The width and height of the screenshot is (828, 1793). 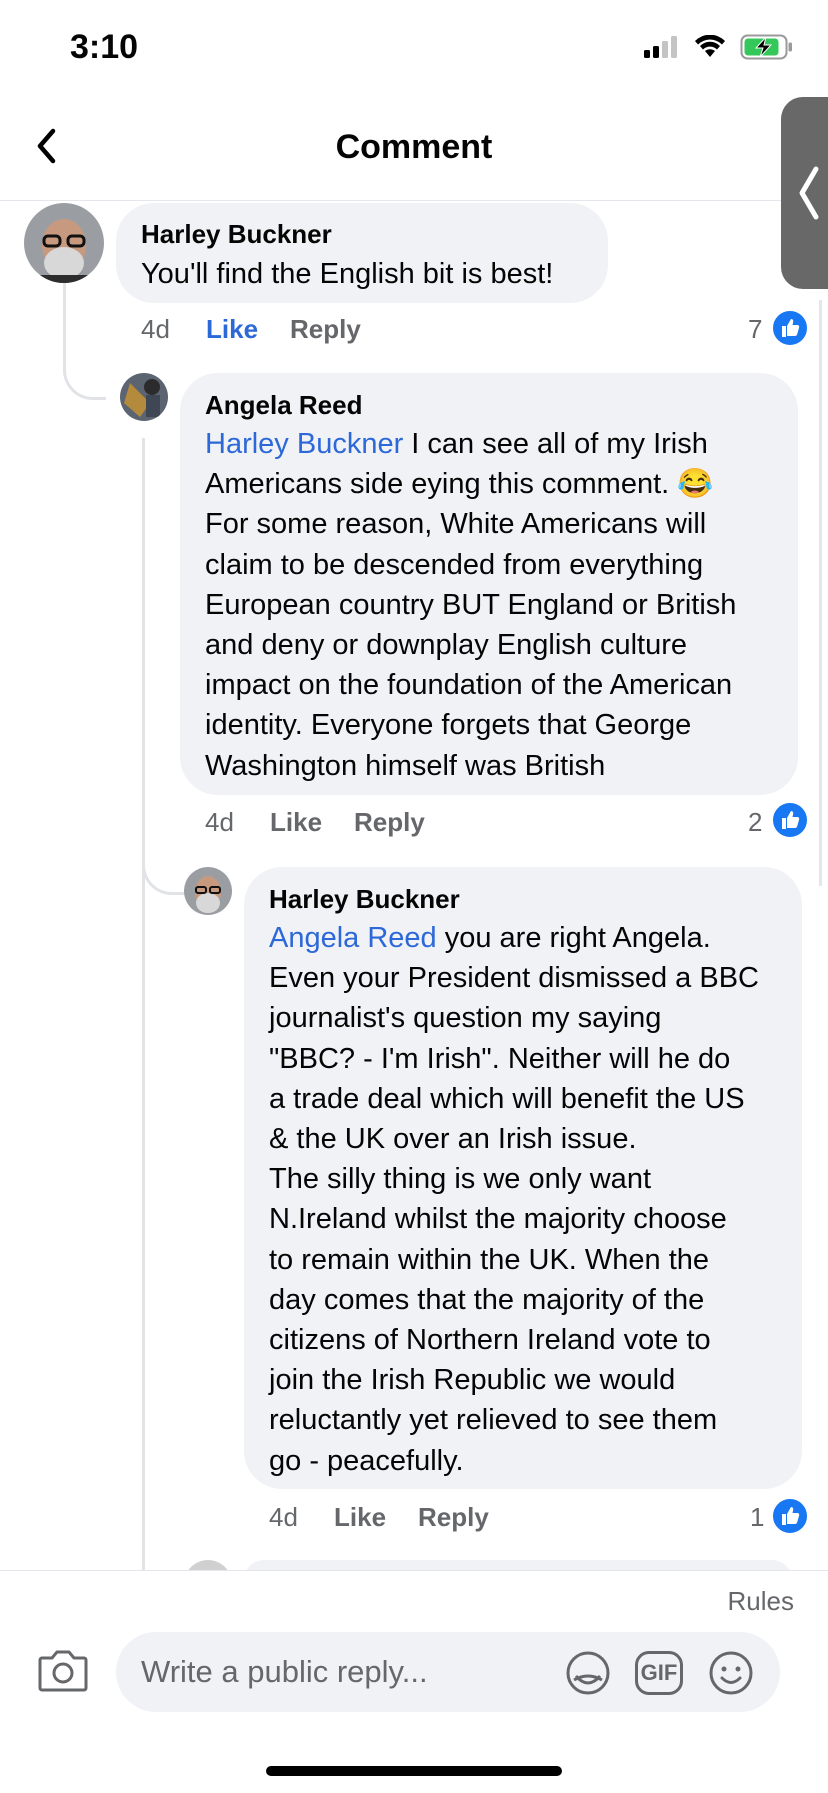 What do you see at coordinates (514, 978) in the screenshot?
I see `comment-line: Even your President dismissed a BBC` at bounding box center [514, 978].